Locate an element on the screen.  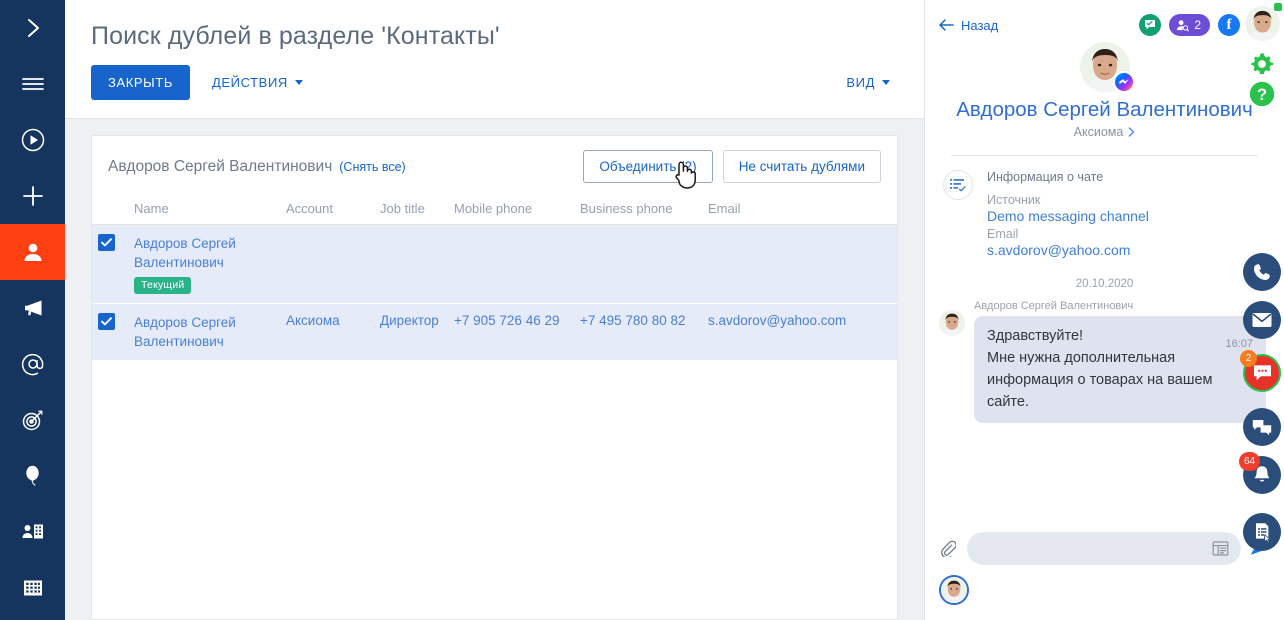
chat-info-icon-wrapper is located at coordinates (958, 185).